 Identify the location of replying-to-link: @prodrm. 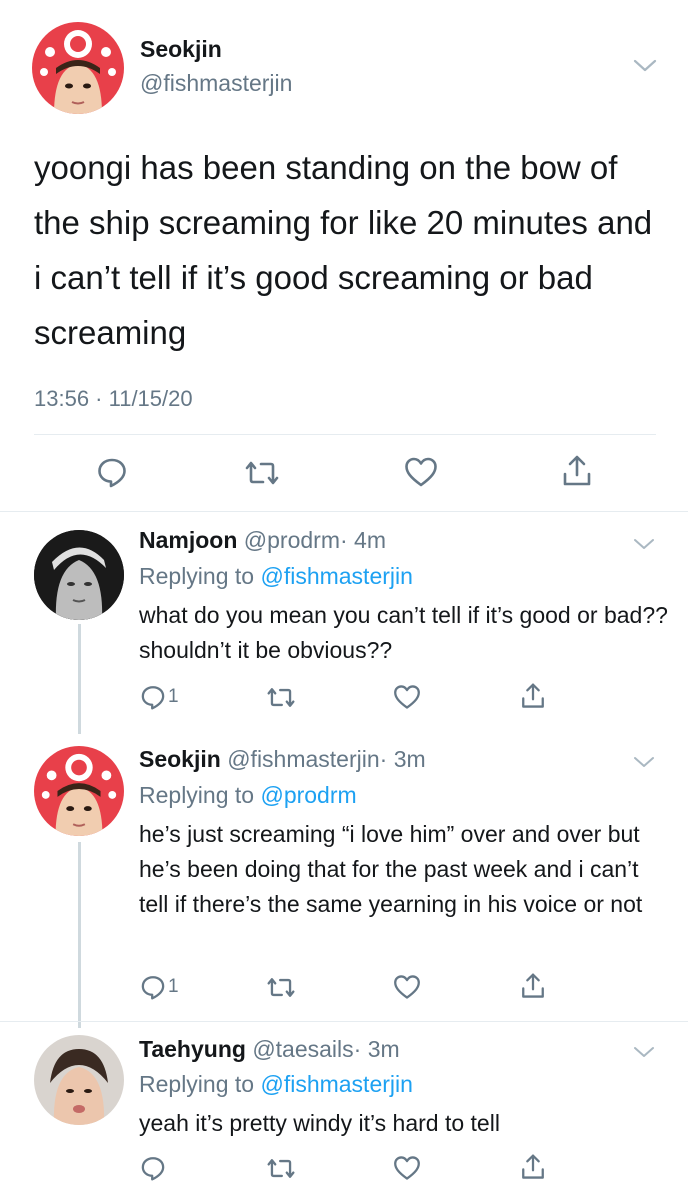
(308, 795).